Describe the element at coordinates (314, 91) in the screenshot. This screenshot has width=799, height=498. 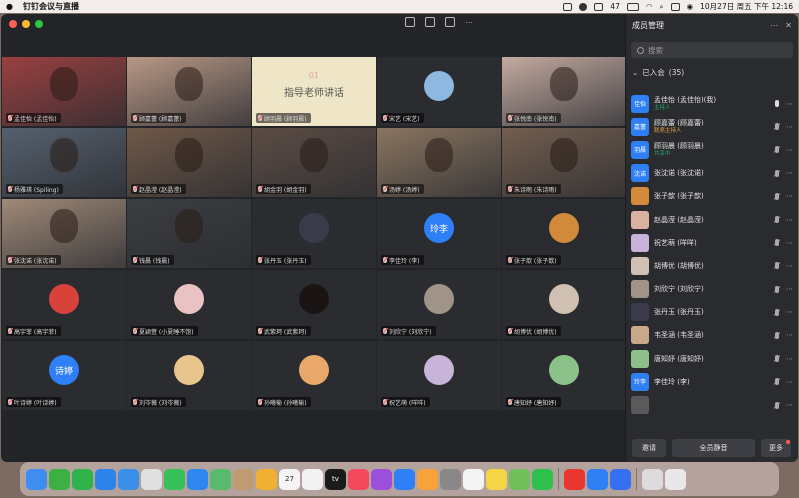
I see `participant-tile: 01 指导老师讲话 顾羽晨 (顾羽晨)` at that location.